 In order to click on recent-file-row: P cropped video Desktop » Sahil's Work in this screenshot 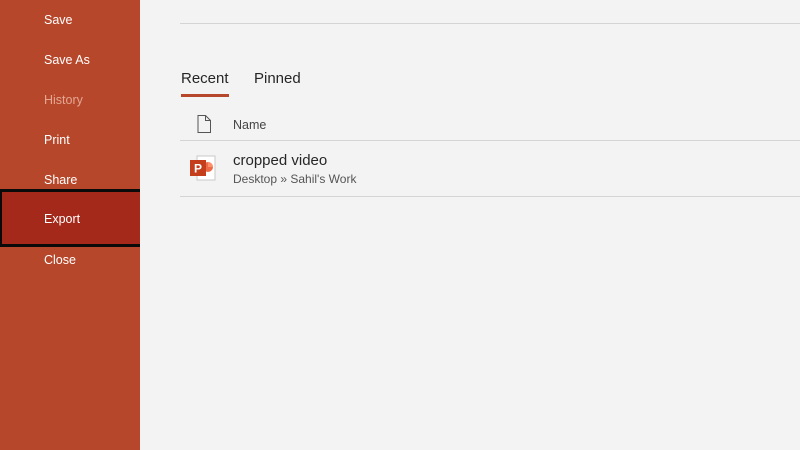, I will do `click(490, 169)`.